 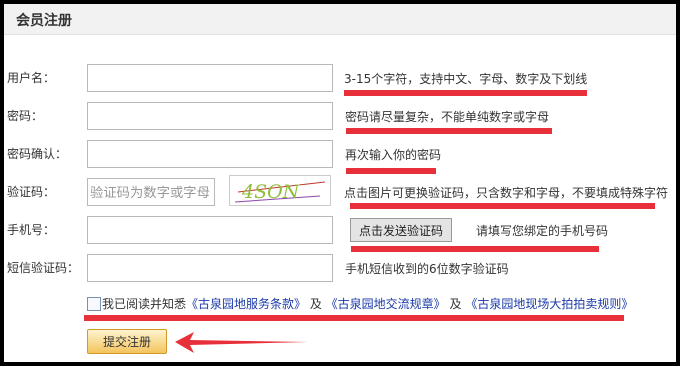 I want to click on username-label: 用户名：, so click(x=31, y=78).